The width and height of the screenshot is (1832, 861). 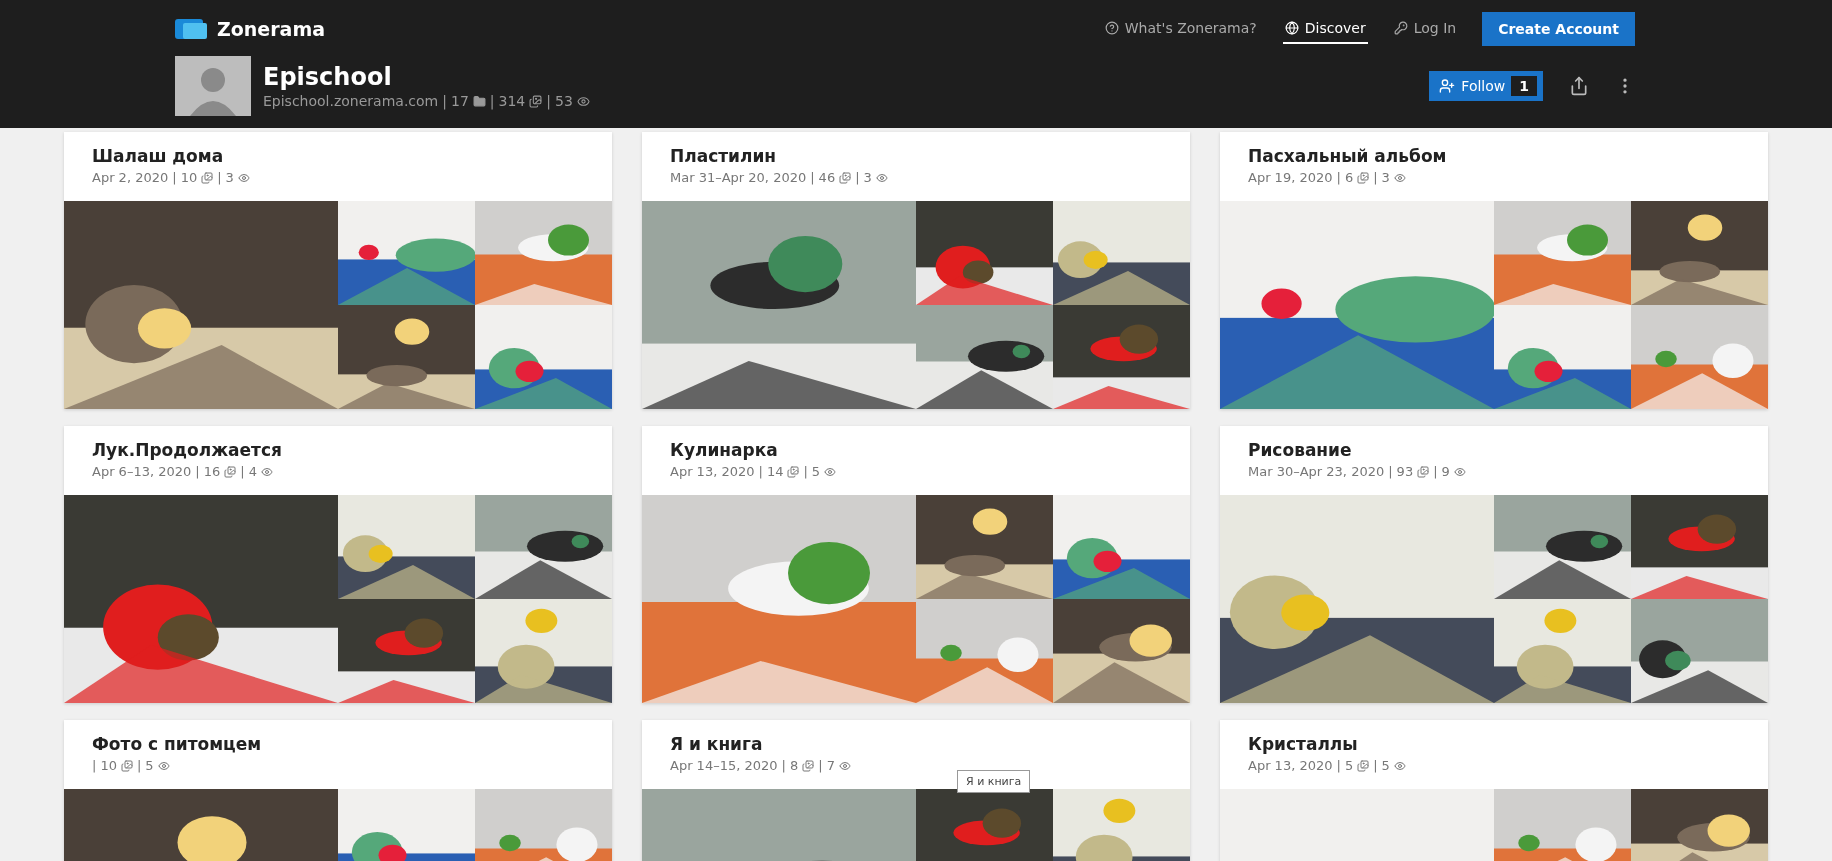 I want to click on album-title: Шалаш дома, so click(x=158, y=156).